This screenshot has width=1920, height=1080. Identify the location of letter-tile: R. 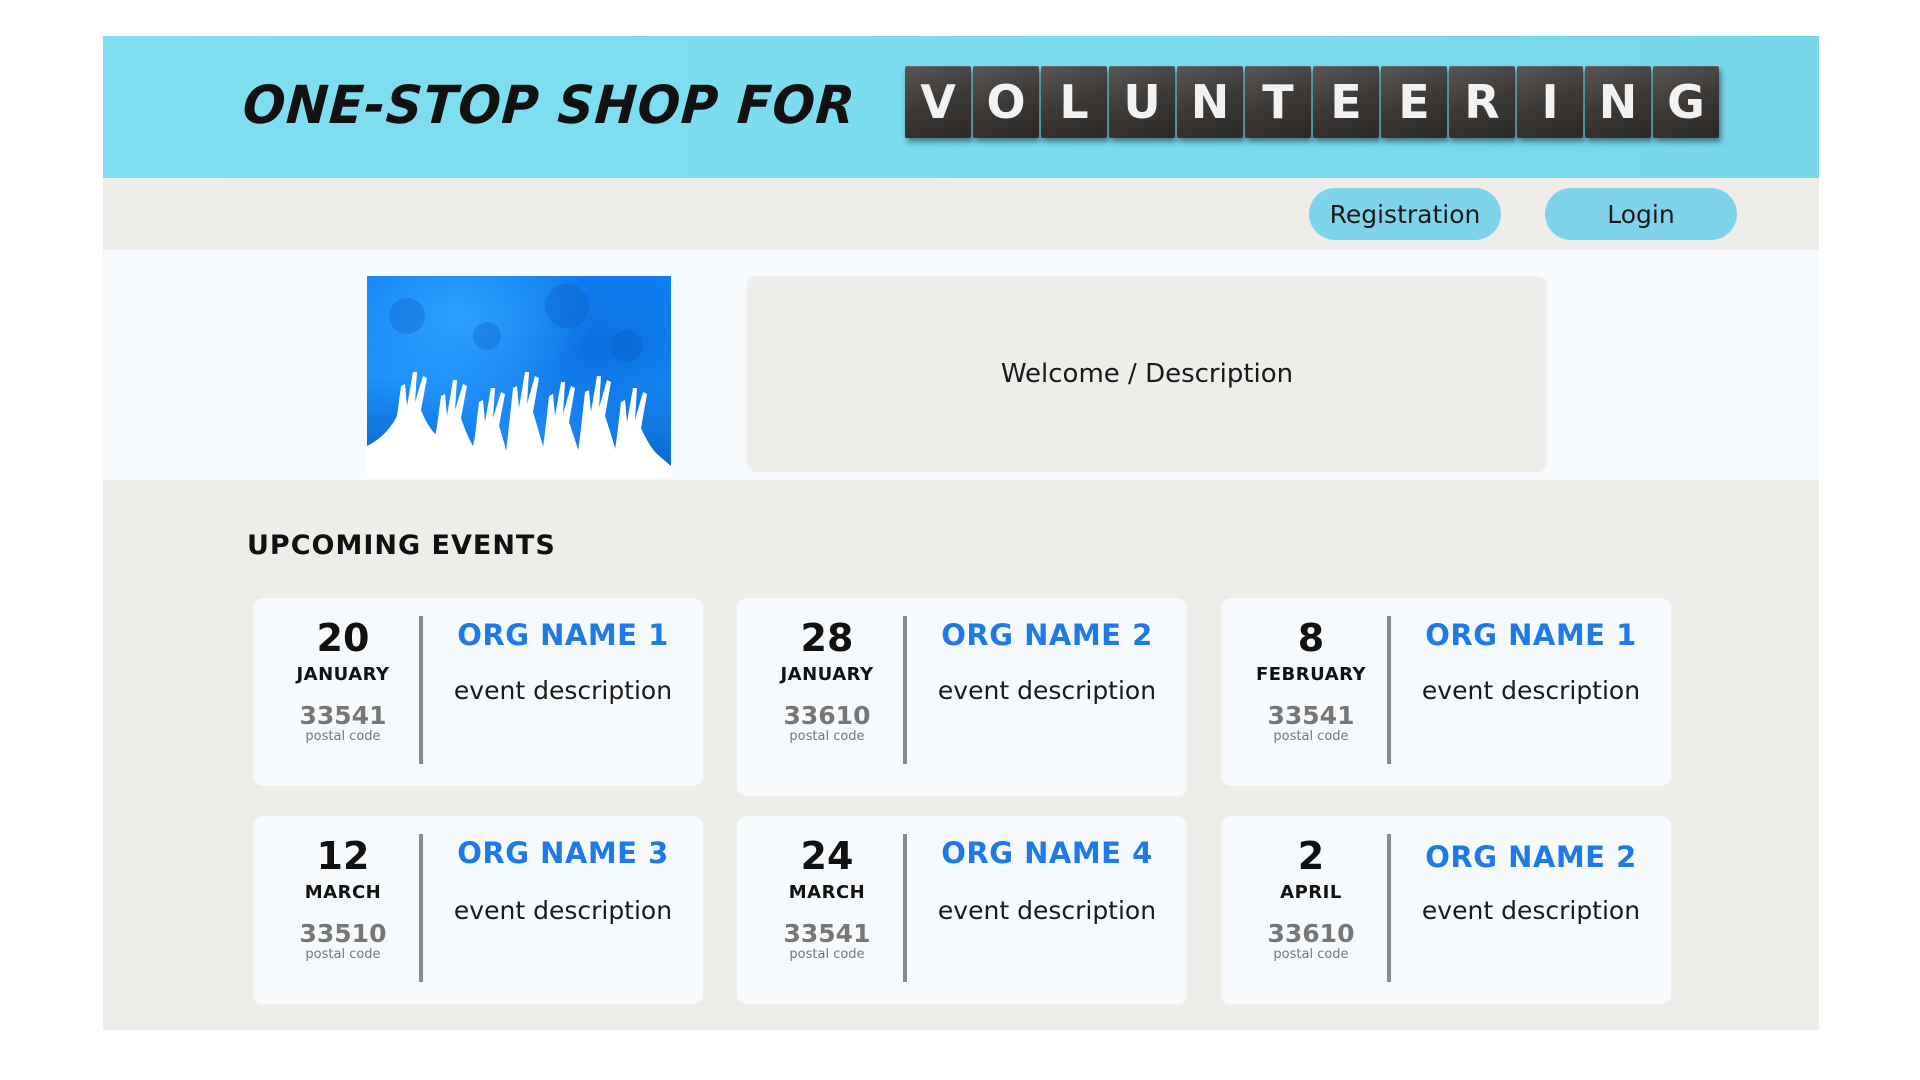
(1482, 102).